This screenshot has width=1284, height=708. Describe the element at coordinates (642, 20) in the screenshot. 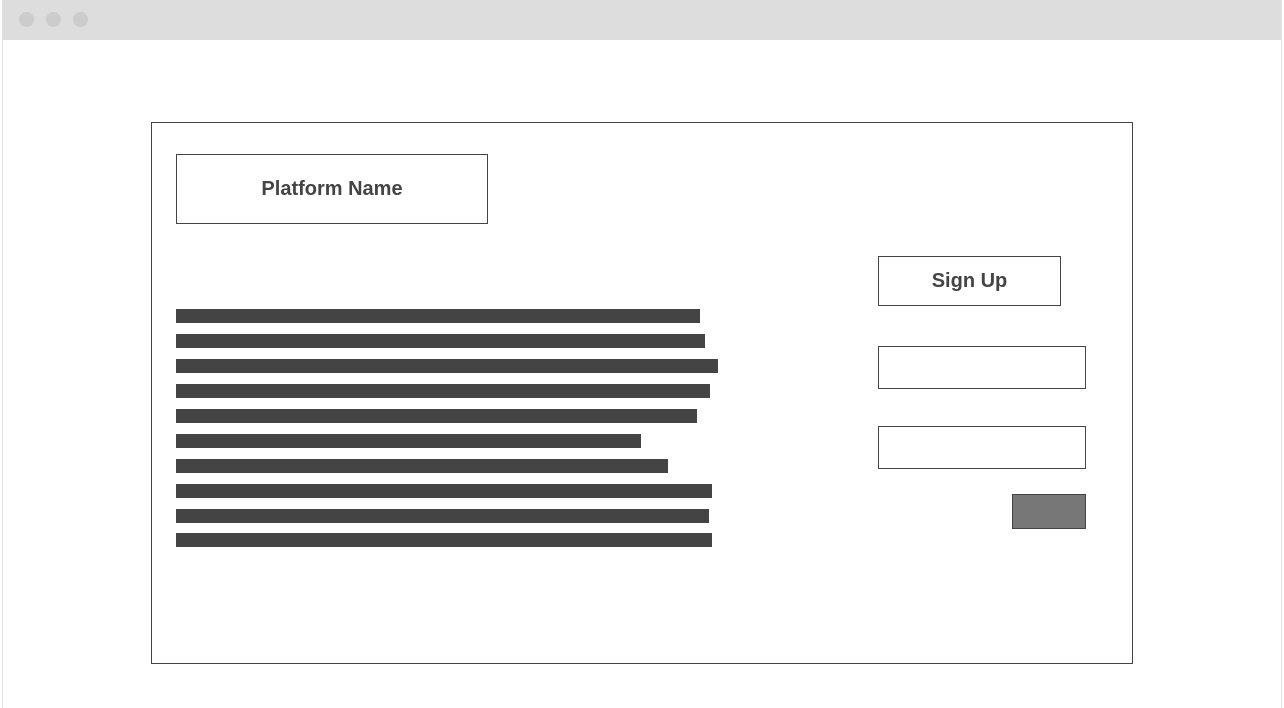

I see `window-titlebar` at that location.